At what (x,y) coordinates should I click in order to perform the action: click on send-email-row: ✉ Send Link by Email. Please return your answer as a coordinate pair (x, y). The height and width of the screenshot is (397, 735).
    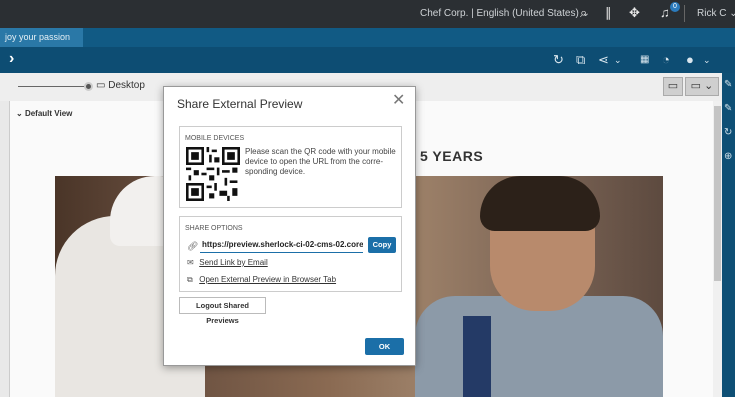
    Looking at the image, I should click on (227, 262).